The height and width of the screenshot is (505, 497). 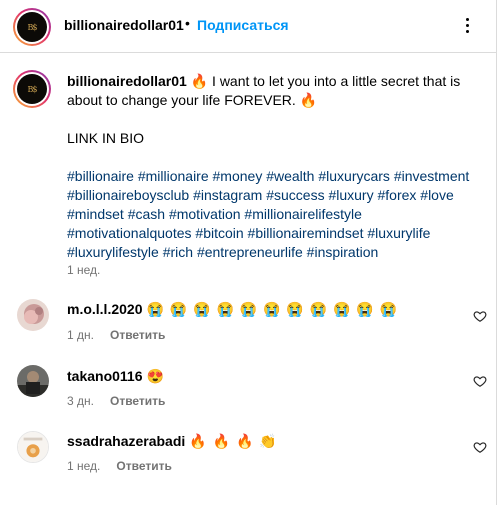 I want to click on commenter-username: ssadrahazerabadi, so click(x=126, y=441).